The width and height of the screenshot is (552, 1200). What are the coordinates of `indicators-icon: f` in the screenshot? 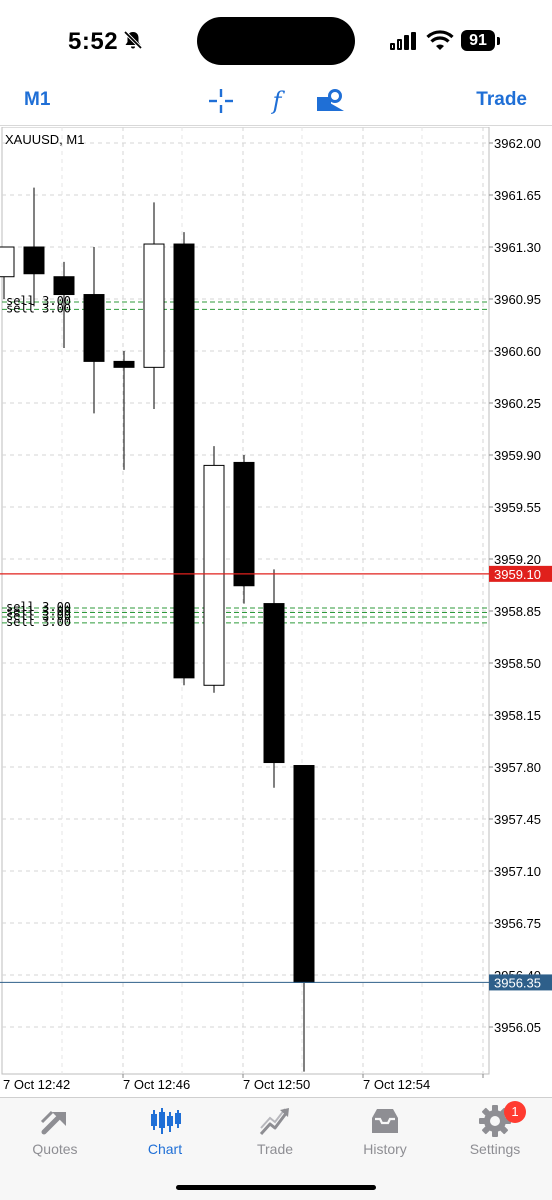 It's located at (277, 101).